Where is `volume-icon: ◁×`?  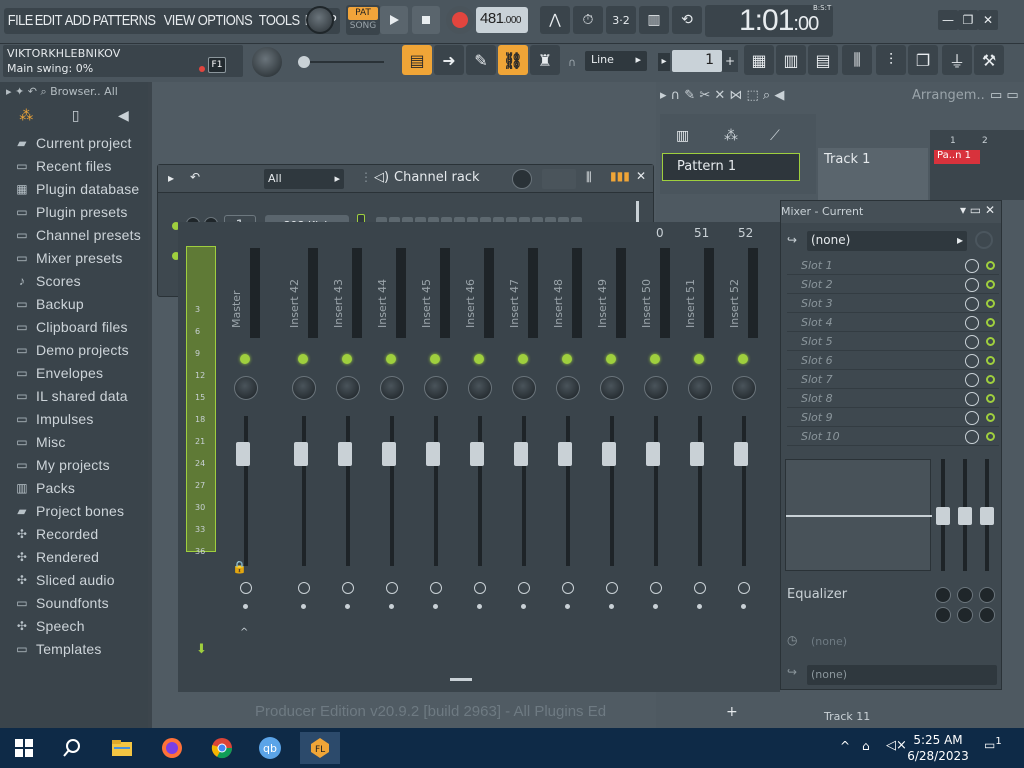 volume-icon: ◁× is located at coordinates (896, 745).